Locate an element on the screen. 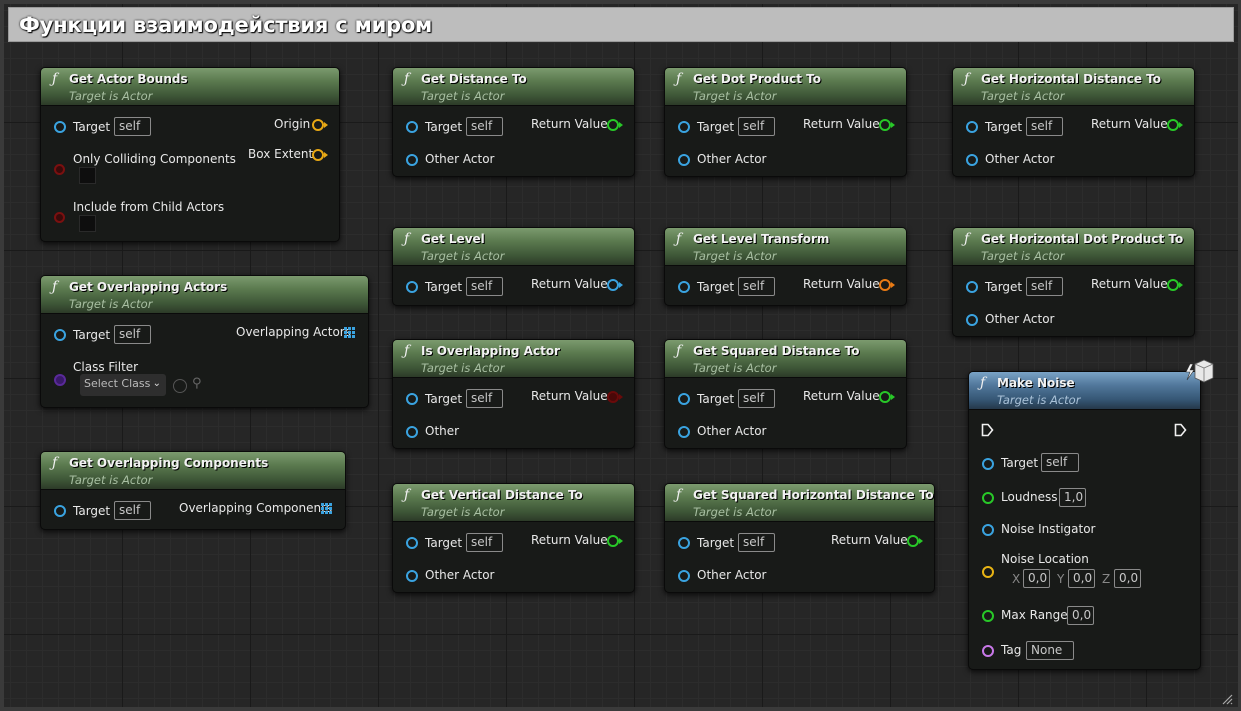  comment-title-bar: Функции взаимодействия с миром is located at coordinates (621, 24).